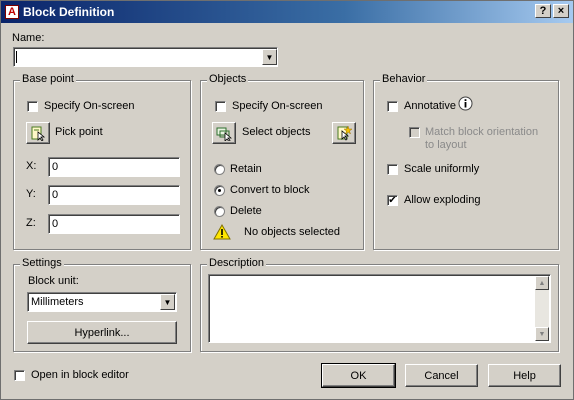 The image size is (574, 400). Describe the element at coordinates (219, 190) in the screenshot. I see `convert-to-block-radio` at that location.